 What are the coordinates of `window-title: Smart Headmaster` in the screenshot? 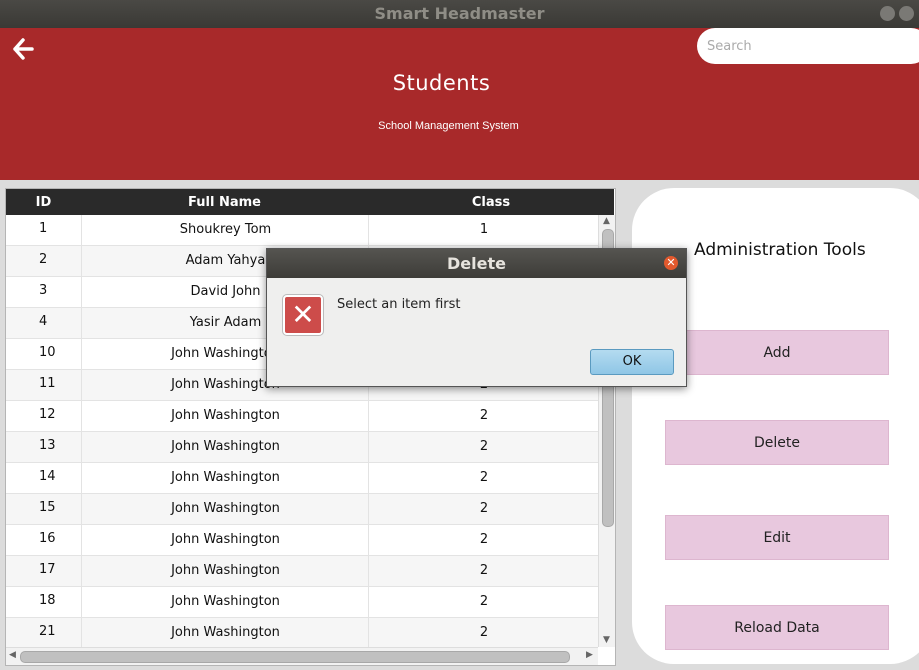 It's located at (459, 13).